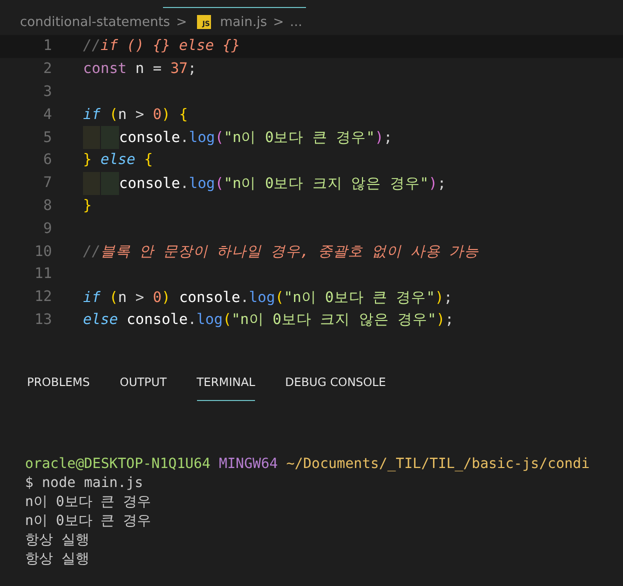 The width and height of the screenshot is (623, 586). Describe the element at coordinates (47, 46) in the screenshot. I see `line-number: 1` at that location.